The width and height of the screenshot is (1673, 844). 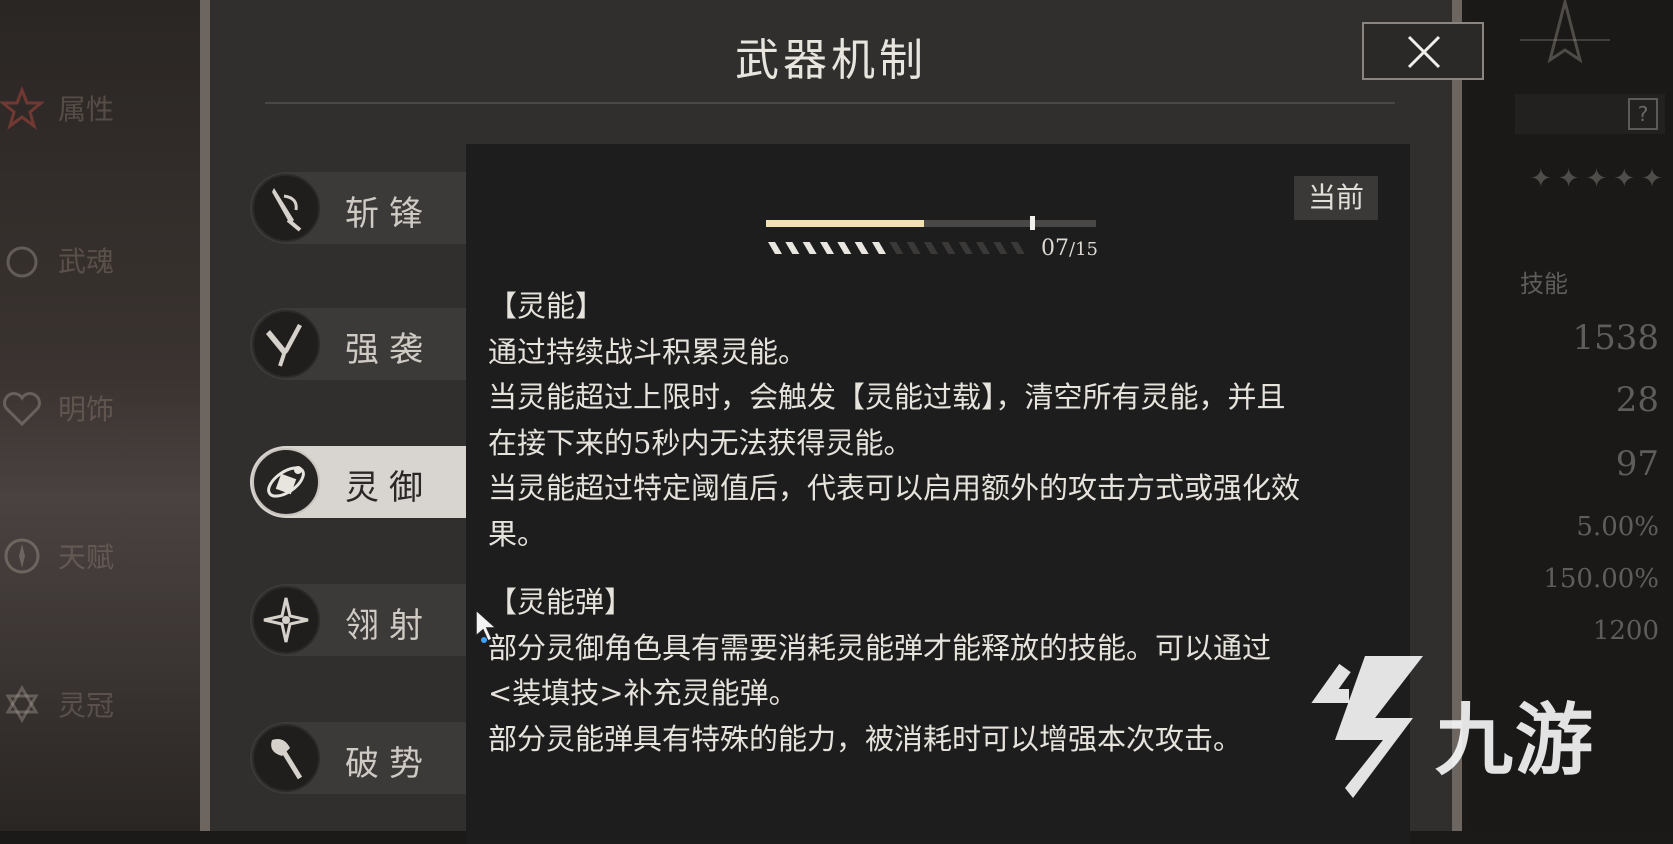 I want to click on blade-icon, so click(x=286, y=208).